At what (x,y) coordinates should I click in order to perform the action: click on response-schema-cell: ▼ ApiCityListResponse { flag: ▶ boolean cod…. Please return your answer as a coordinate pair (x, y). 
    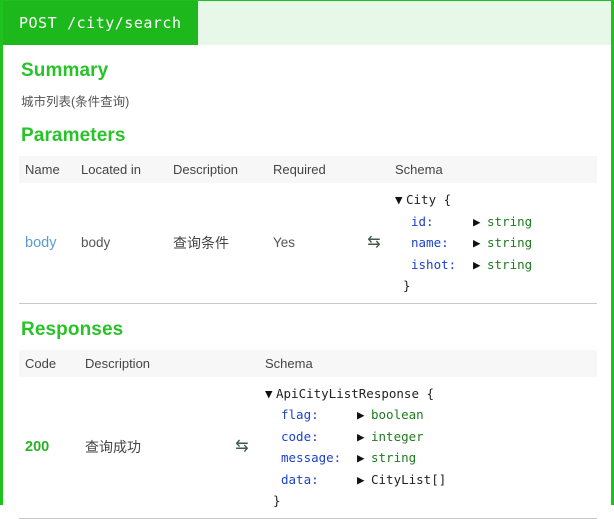
    Looking at the image, I should click on (431, 447).